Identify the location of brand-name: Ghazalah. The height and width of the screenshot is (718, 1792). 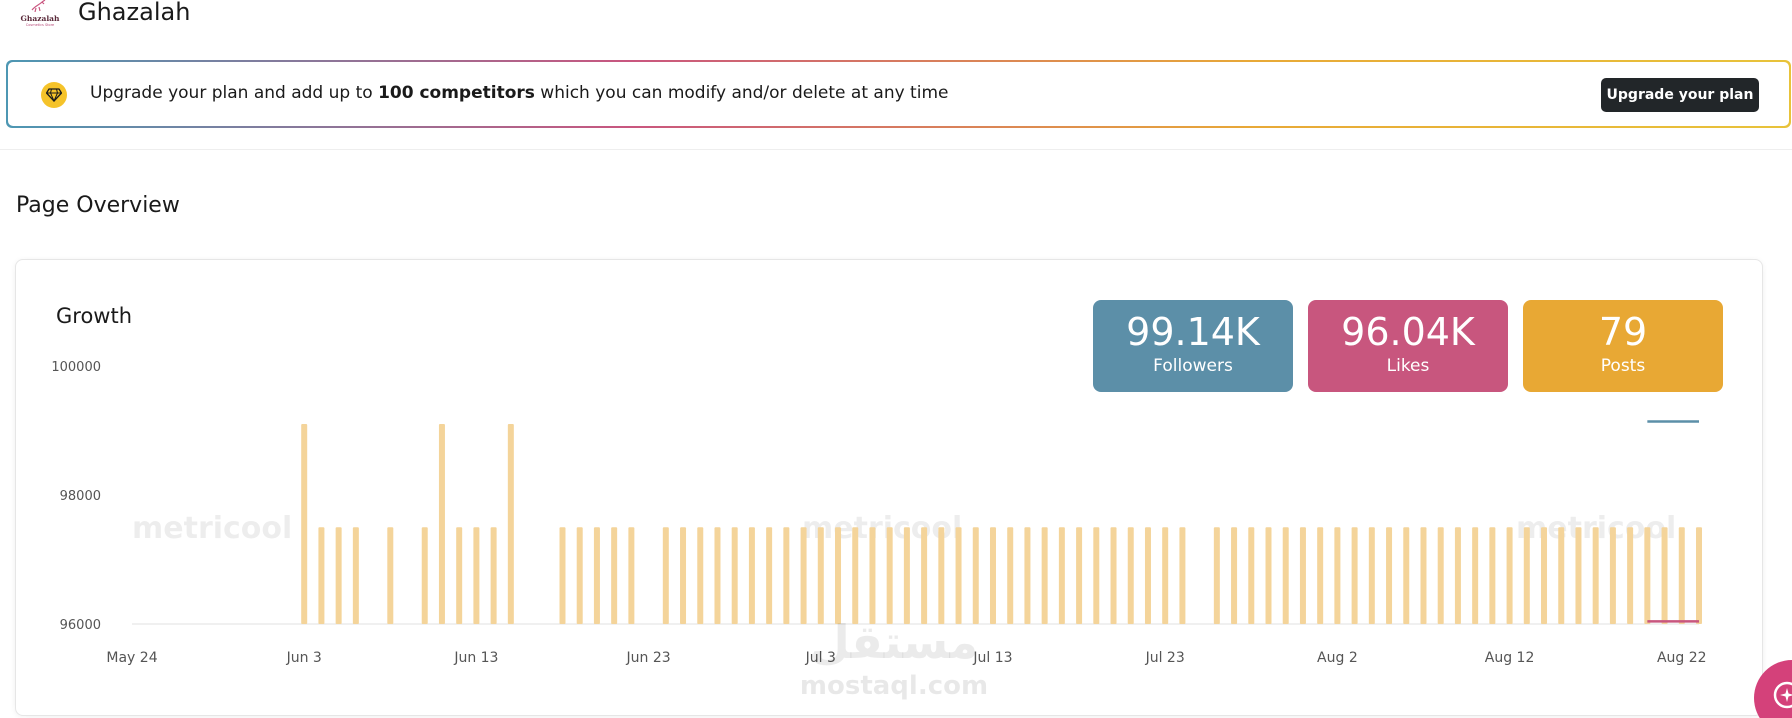
(134, 13).